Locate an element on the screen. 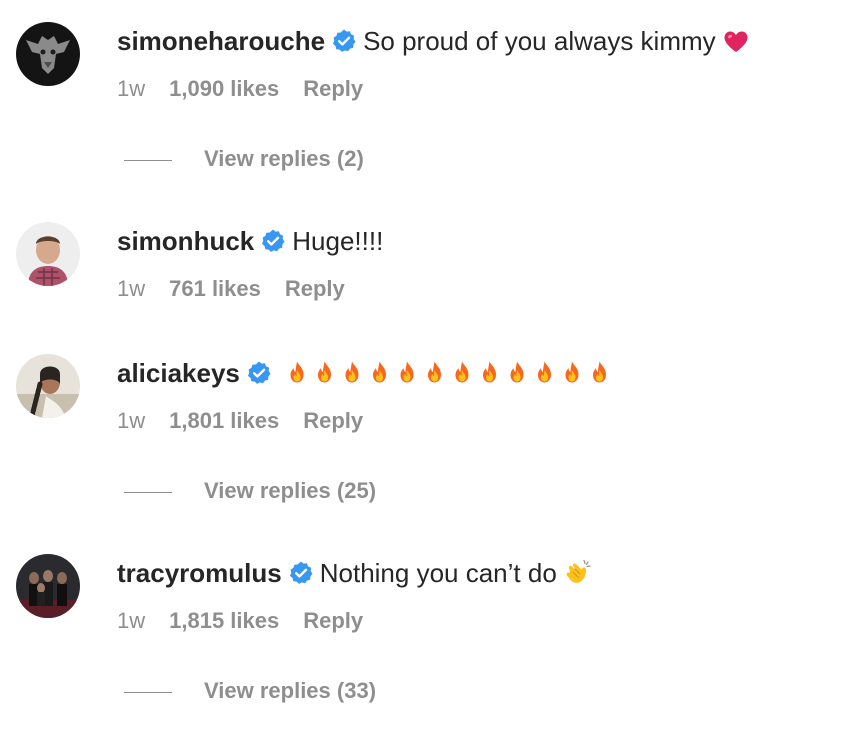  view-replies-button: View replies (33) is located at coordinates (250, 691).